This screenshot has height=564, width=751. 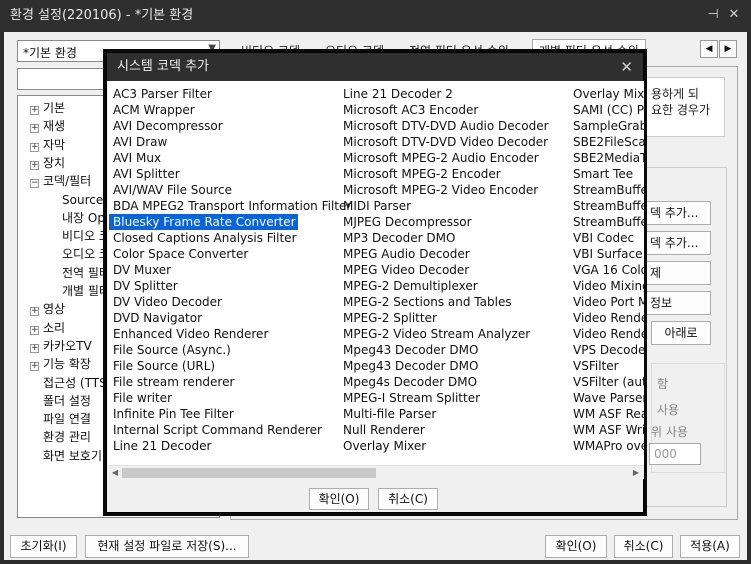 What do you see at coordinates (606, 430) in the screenshot?
I see `codec-list-item: WM ASF Writ` at bounding box center [606, 430].